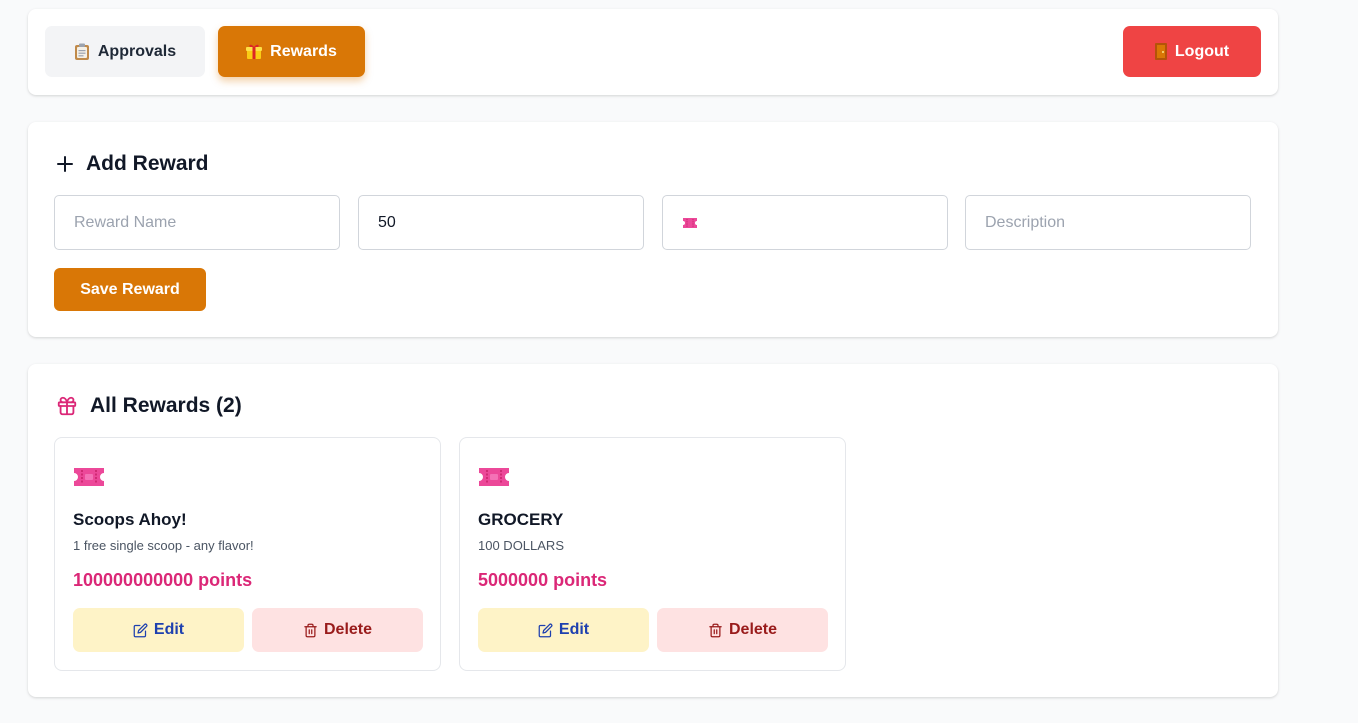 The height and width of the screenshot is (723, 1358). I want to click on all-rewards-title: All Rewards (2), so click(166, 405).